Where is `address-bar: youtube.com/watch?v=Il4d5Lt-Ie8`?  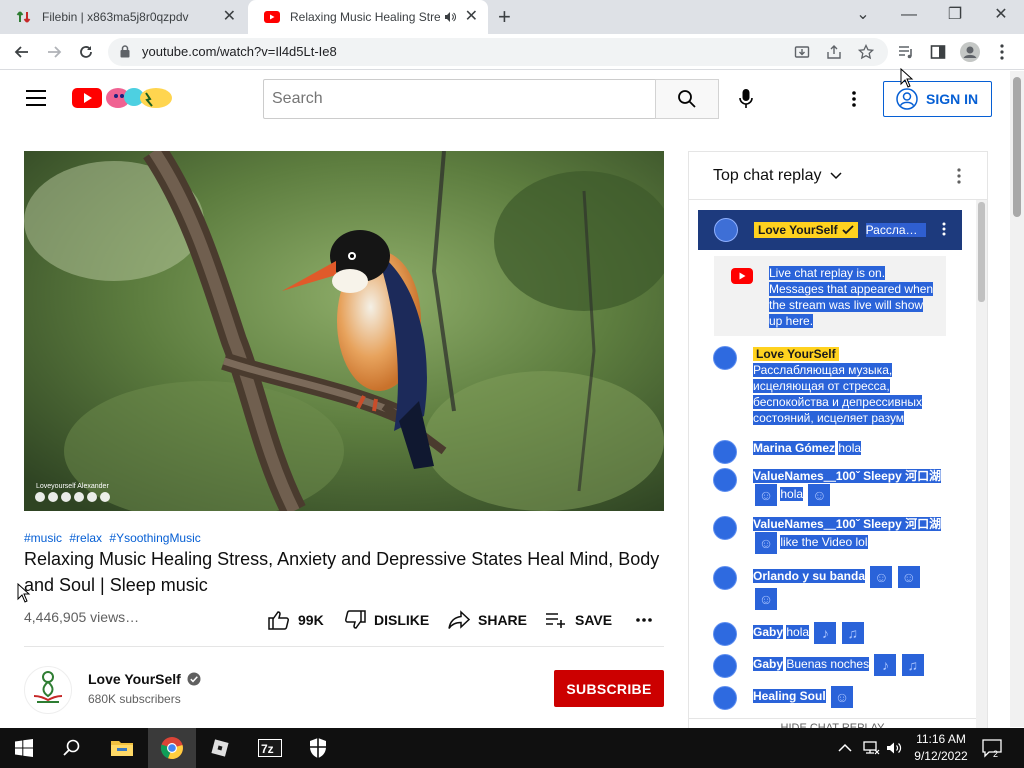
address-bar: youtube.com/watch?v=Il4d5Lt-Ie8 is located at coordinates (498, 52).